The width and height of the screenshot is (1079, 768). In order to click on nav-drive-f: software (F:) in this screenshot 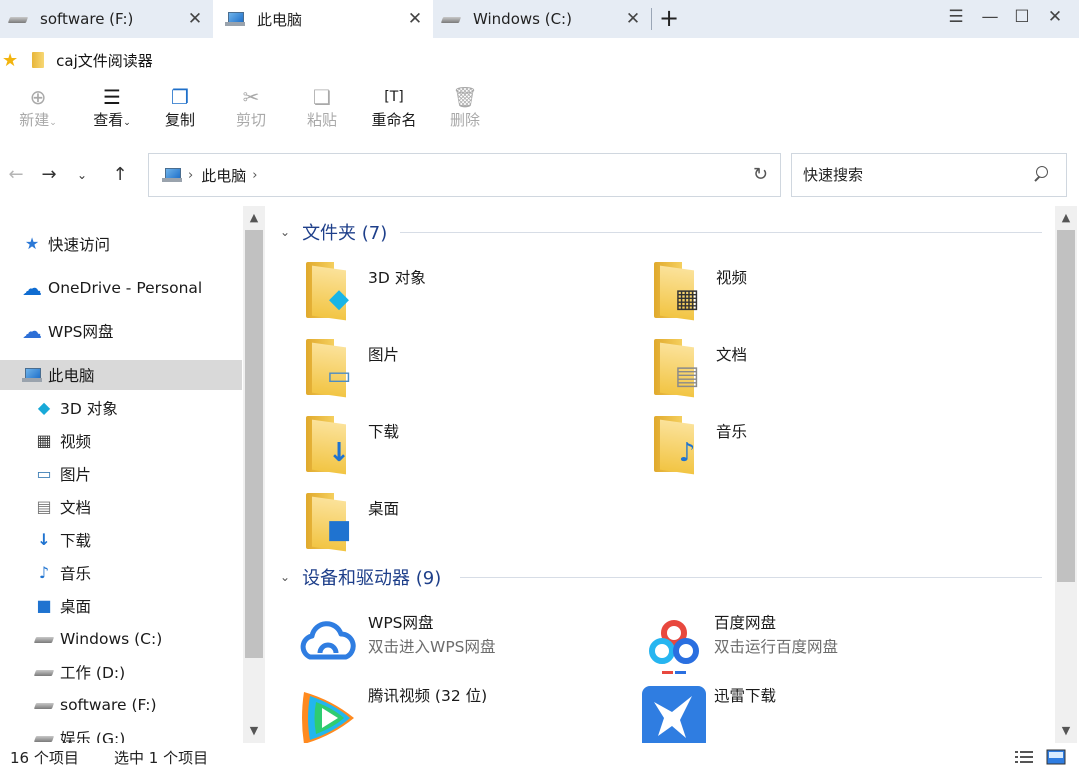, I will do `click(121, 705)`.